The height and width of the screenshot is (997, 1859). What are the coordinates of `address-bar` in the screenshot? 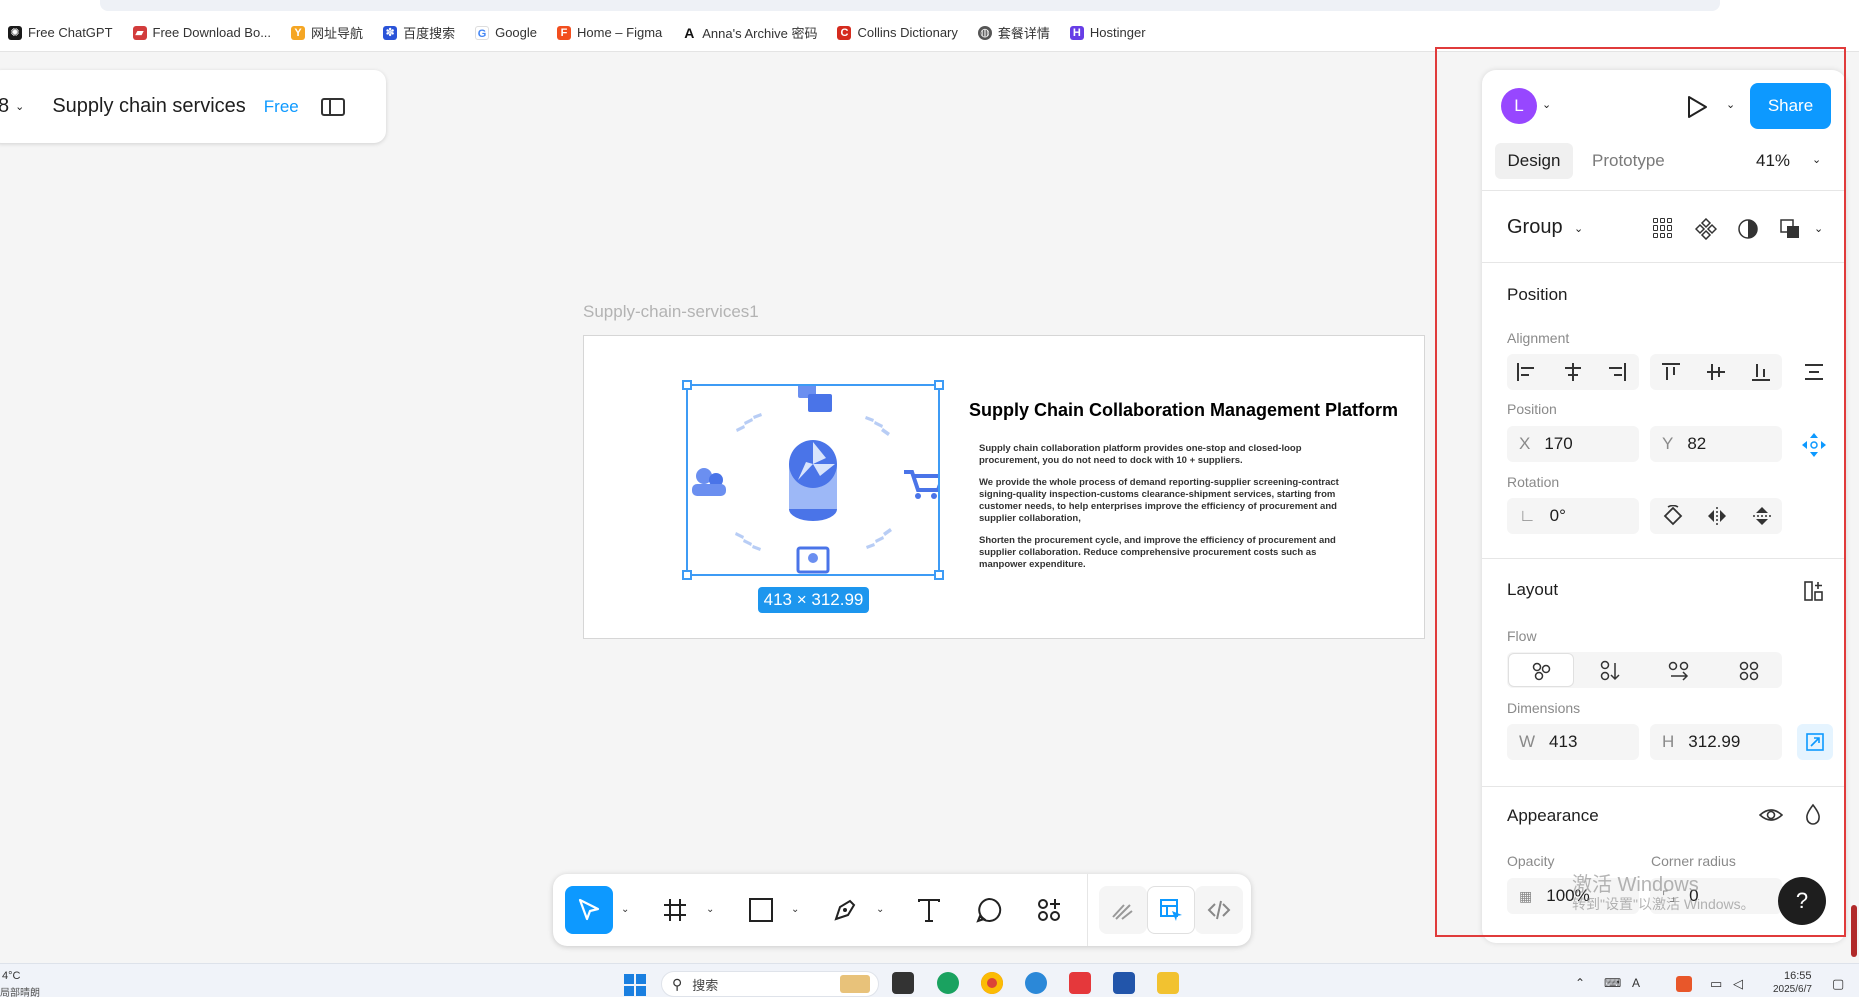 It's located at (910, 5).